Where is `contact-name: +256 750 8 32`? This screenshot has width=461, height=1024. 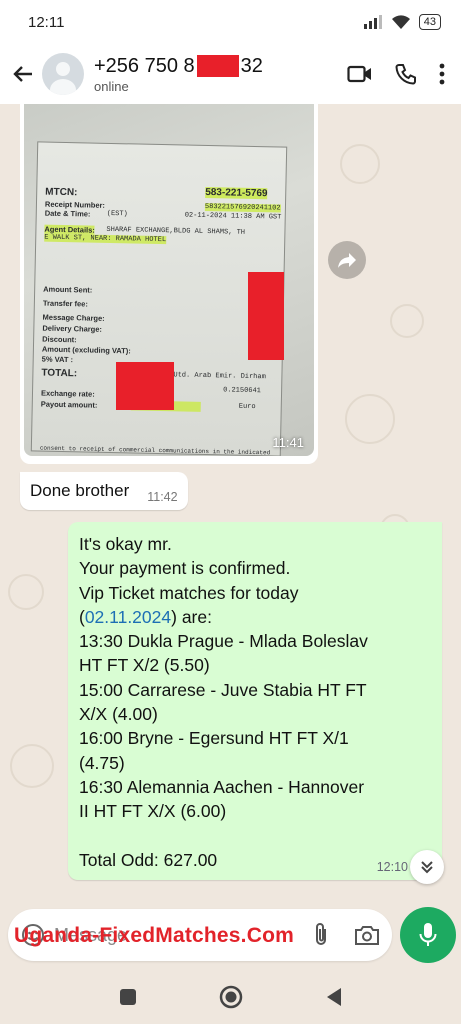
contact-name: +256 750 8 32 is located at coordinates (220, 66).